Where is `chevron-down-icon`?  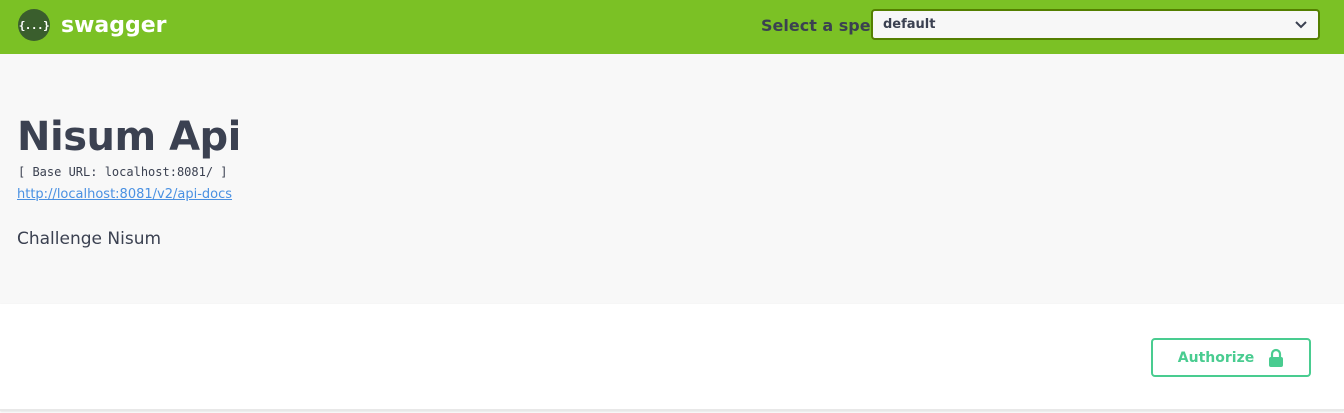 chevron-down-icon is located at coordinates (1301, 25).